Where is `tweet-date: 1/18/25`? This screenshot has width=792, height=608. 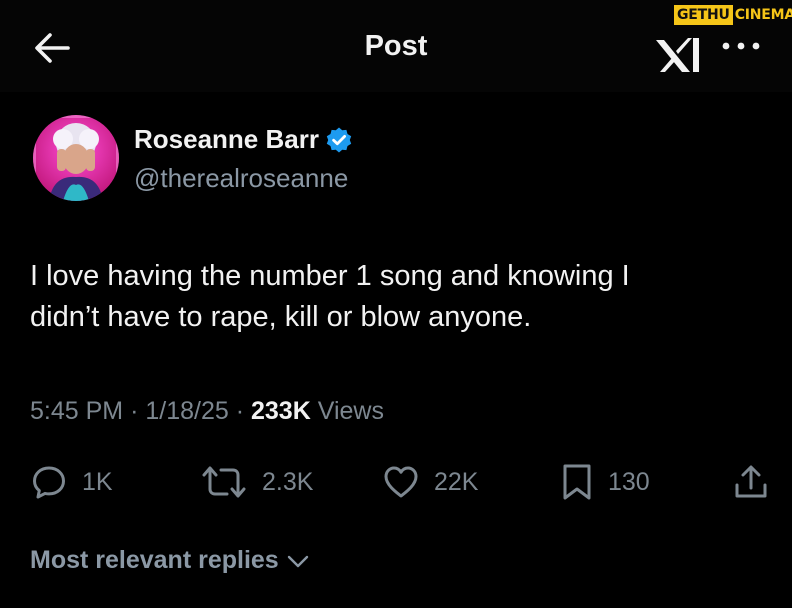 tweet-date: 1/18/25 is located at coordinates (186, 411).